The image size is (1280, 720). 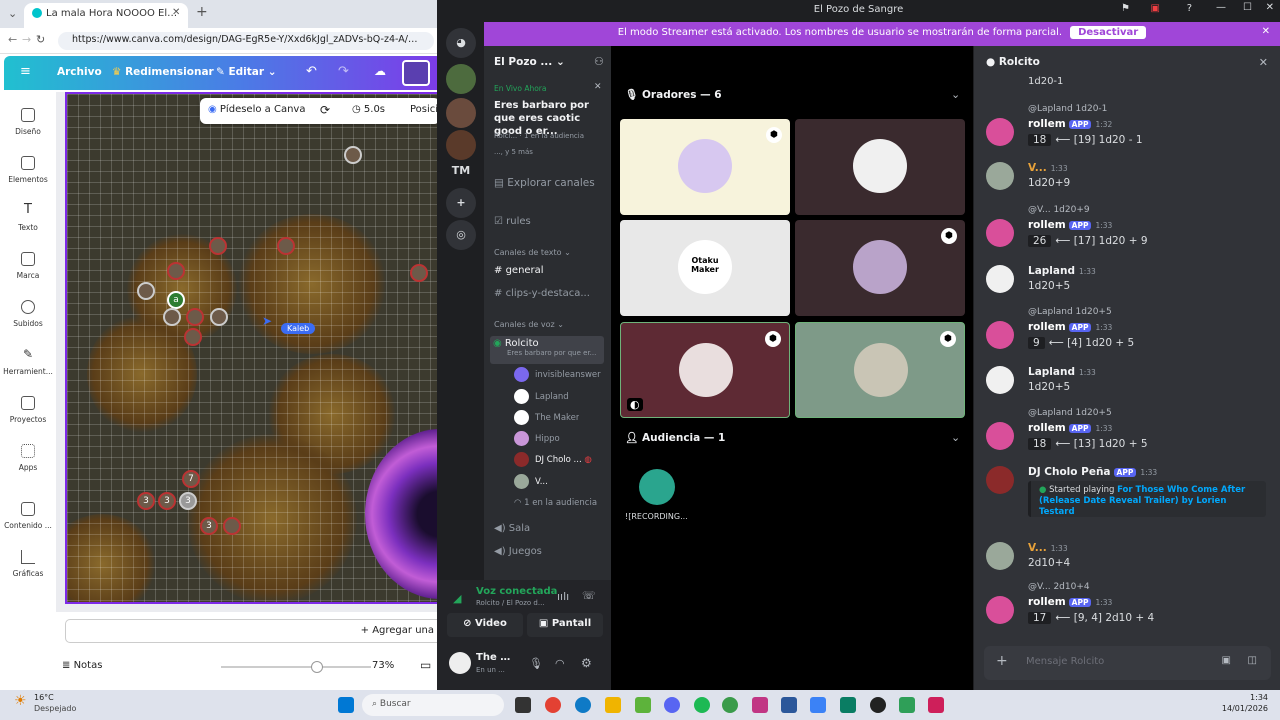 What do you see at coordinates (28, 170) in the screenshot?
I see `side-elementos: Elementos` at bounding box center [28, 170].